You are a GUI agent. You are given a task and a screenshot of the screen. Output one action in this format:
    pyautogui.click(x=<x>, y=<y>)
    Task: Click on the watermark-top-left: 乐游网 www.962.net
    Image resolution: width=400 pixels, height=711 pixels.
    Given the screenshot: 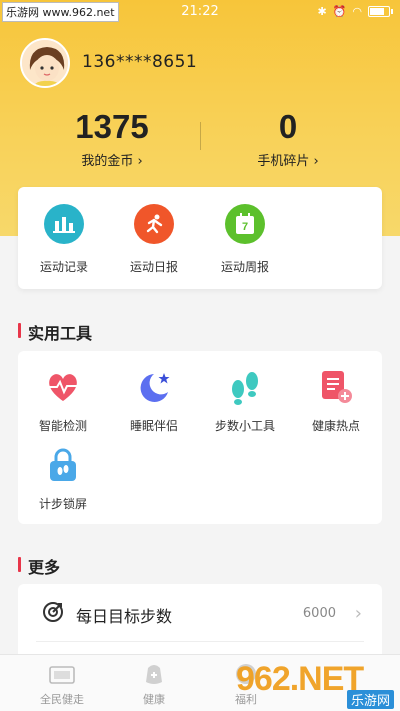 What is the action you would take?
    pyautogui.click(x=60, y=12)
    